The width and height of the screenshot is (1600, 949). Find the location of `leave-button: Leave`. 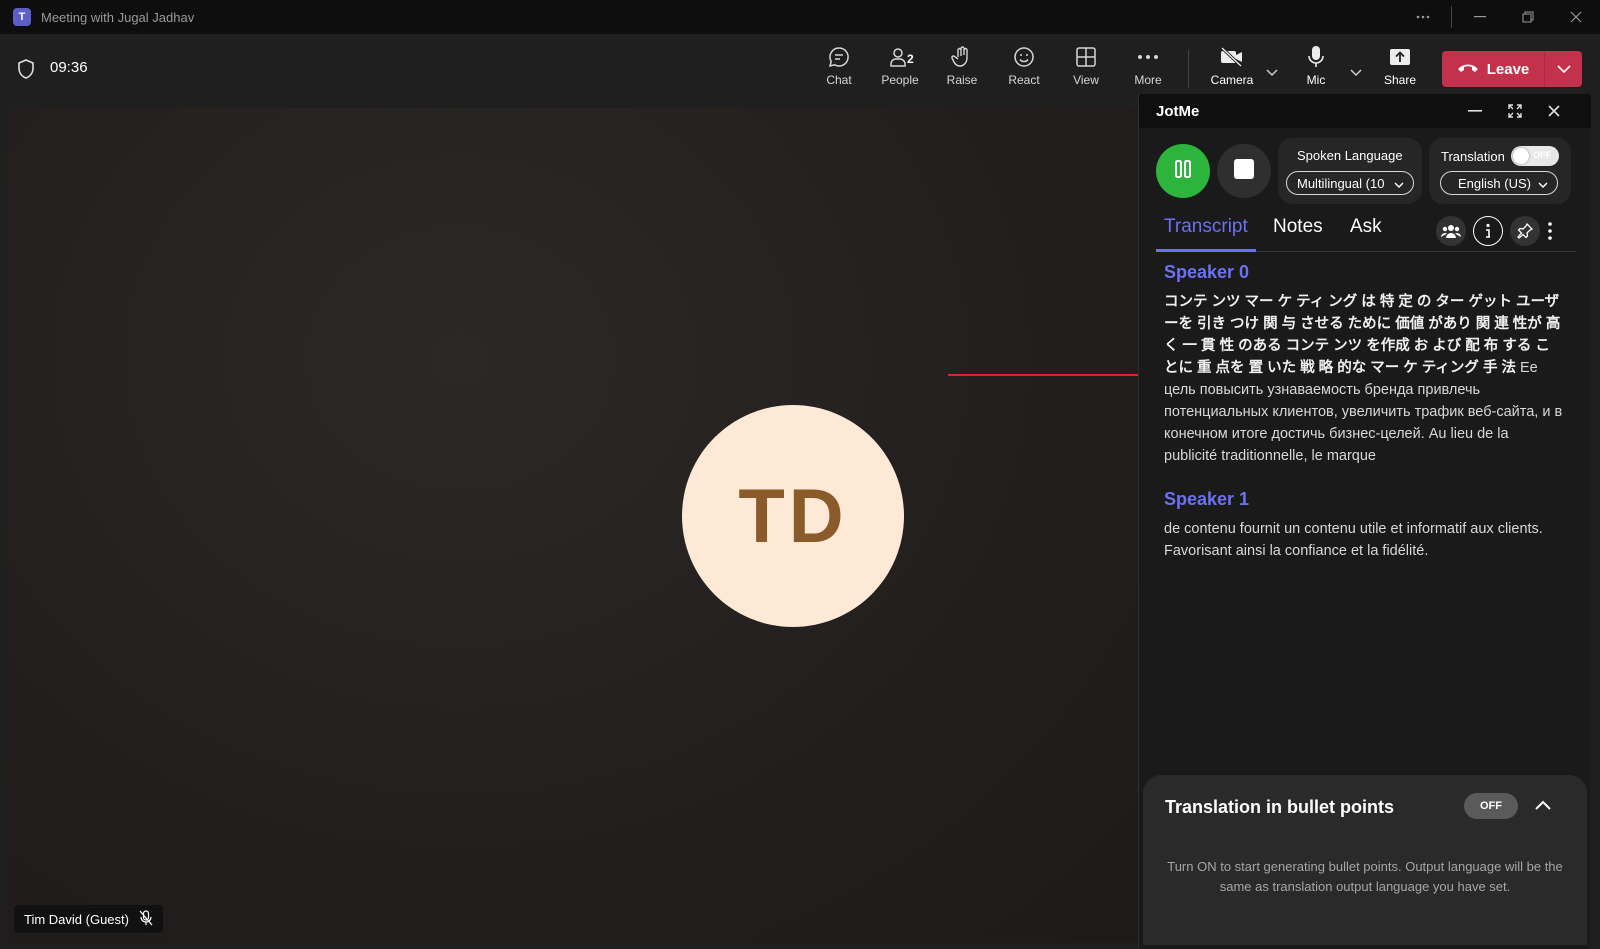

leave-button: Leave is located at coordinates (1493, 69).